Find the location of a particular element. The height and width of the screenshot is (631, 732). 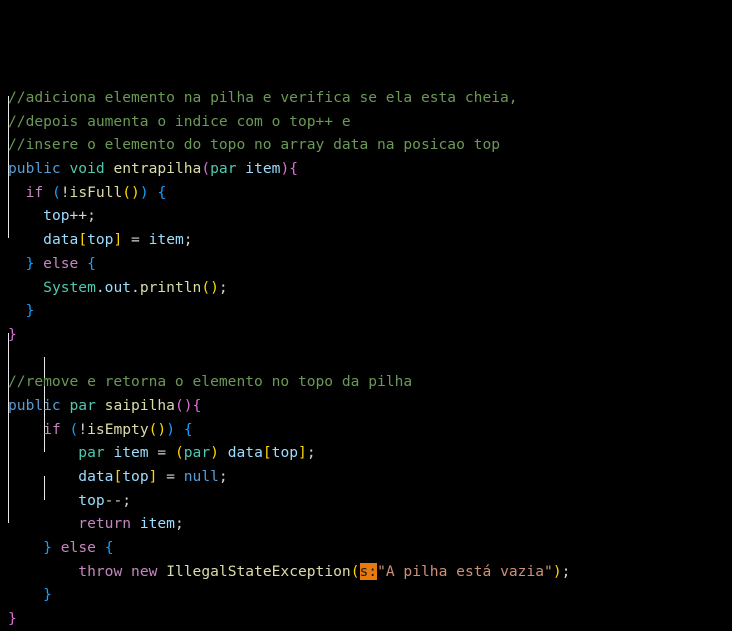

code-line: if (!isEmpty()) { is located at coordinates (289, 430).